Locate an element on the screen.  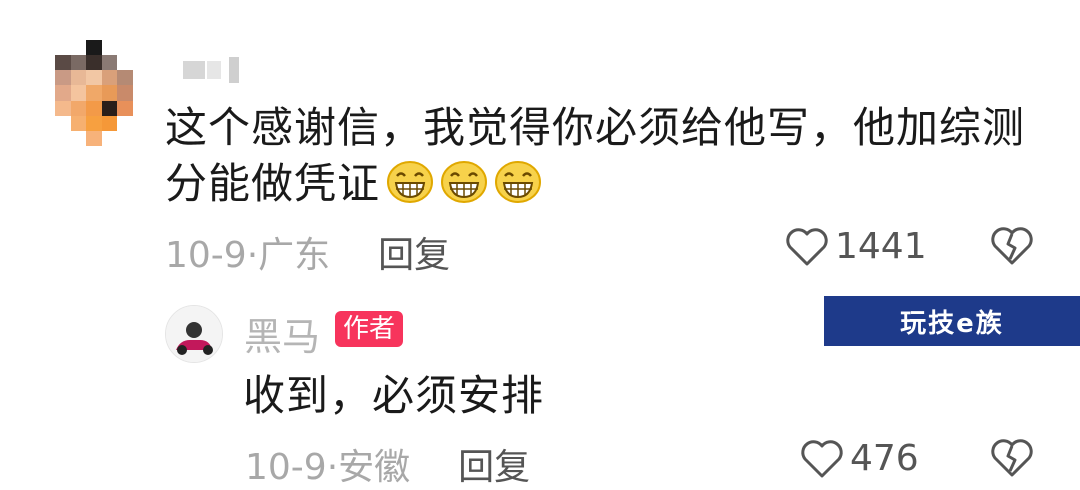
comment-reply-button: 回复 is located at coordinates (414, 255).